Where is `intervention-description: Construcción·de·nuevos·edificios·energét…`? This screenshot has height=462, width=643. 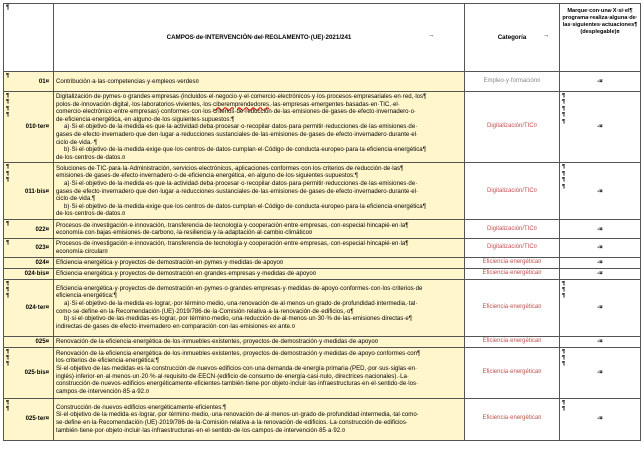
intervention-description: Construcción·de·nuevos·edificios·energét… is located at coordinates (259, 419).